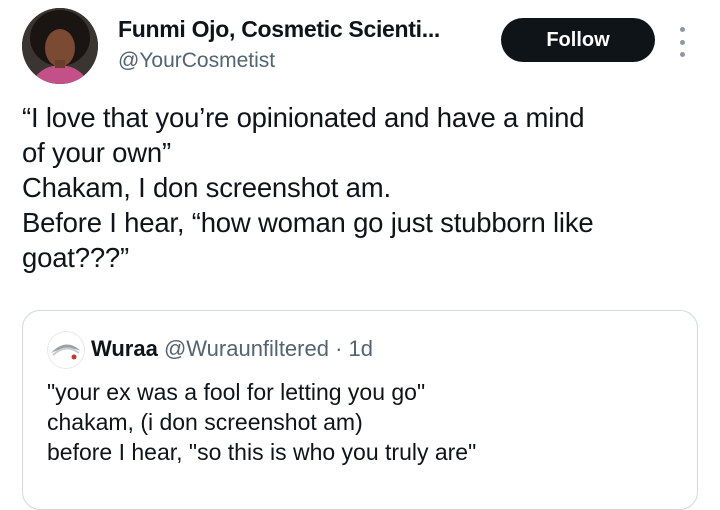 The width and height of the screenshot is (720, 510). What do you see at coordinates (236, 392) in the screenshot?
I see `quoted-line: "your ex was a fool for letting you go"` at bounding box center [236, 392].